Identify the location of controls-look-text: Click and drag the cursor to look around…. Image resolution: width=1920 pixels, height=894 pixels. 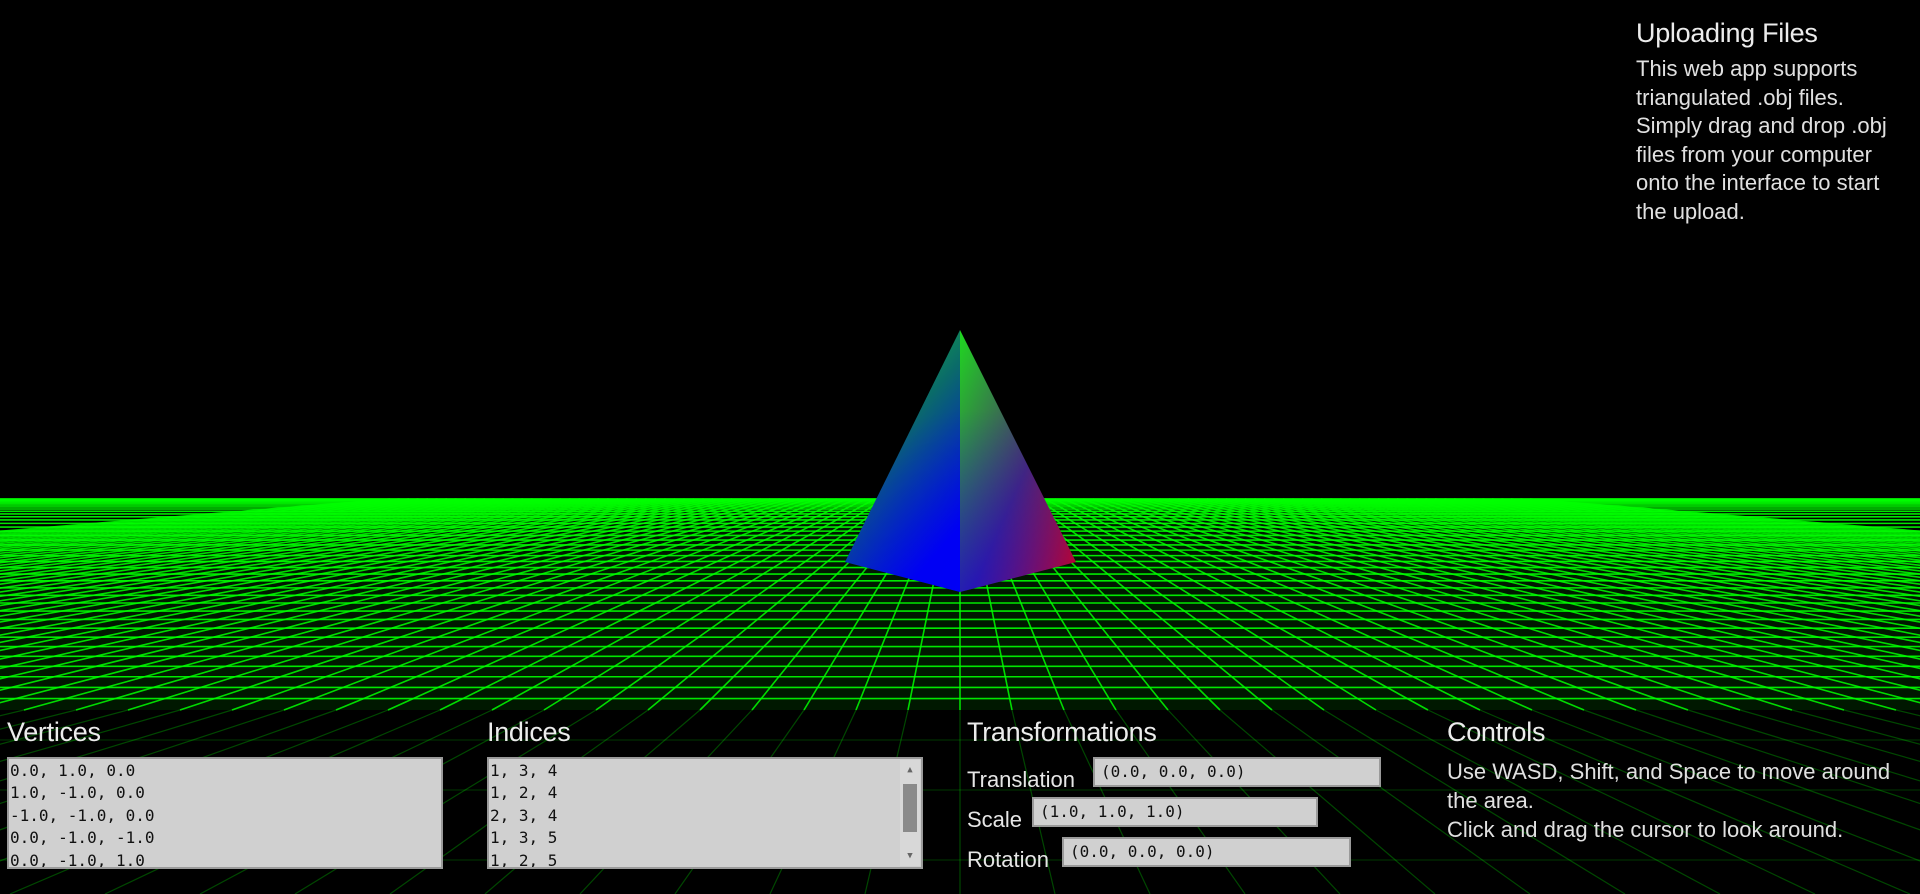
(1645, 829).